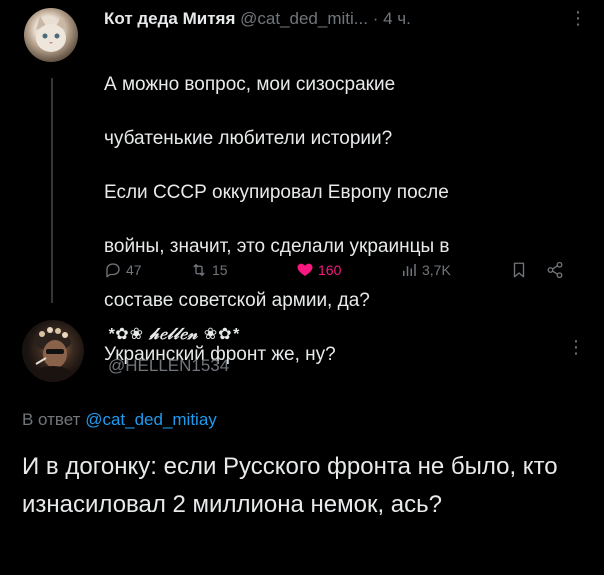  I want to click on retweet-button: 15, so click(209, 270).